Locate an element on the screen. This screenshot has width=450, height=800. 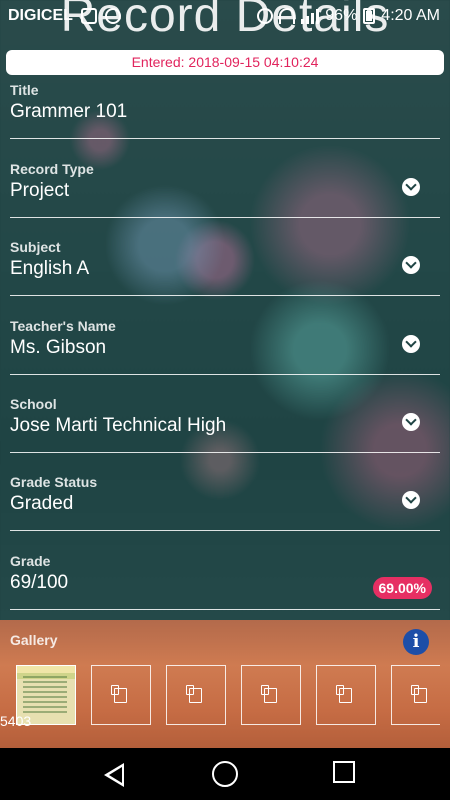
entered-timestamp: Entered: 2018-09-15 04:10:24 is located at coordinates (225, 62).